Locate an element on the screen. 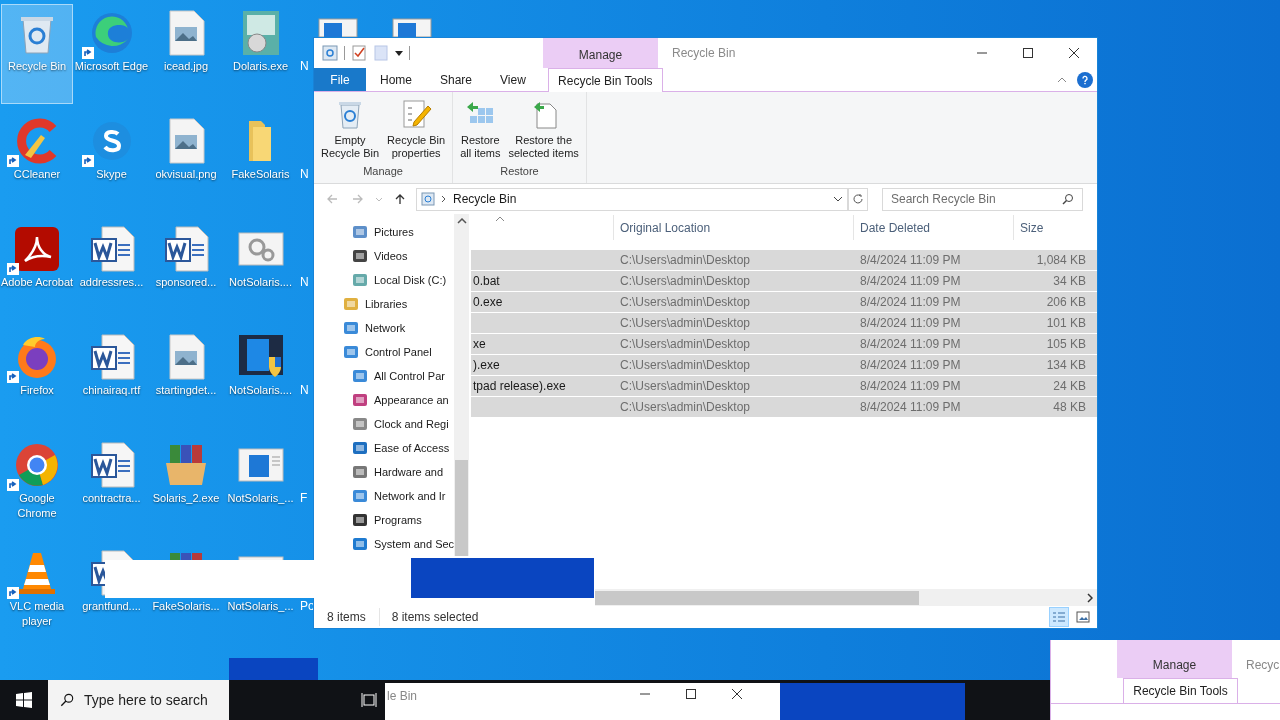 Image resolution: width=1280 pixels, height=720 pixels. nav-item: Ease of Access is located at coordinates (384, 448).